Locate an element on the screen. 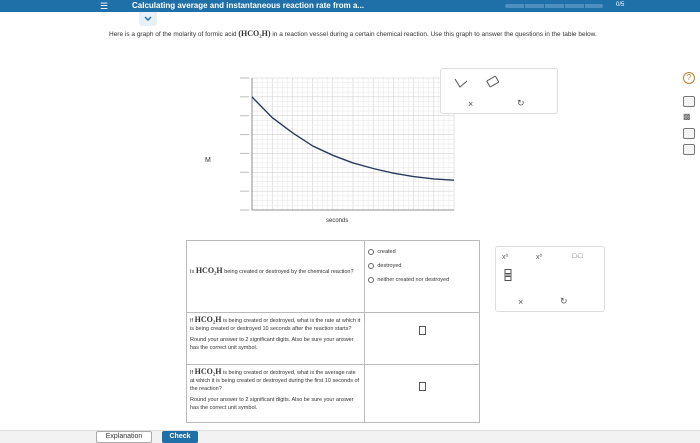  line-tool-icon is located at coordinates (461, 83).